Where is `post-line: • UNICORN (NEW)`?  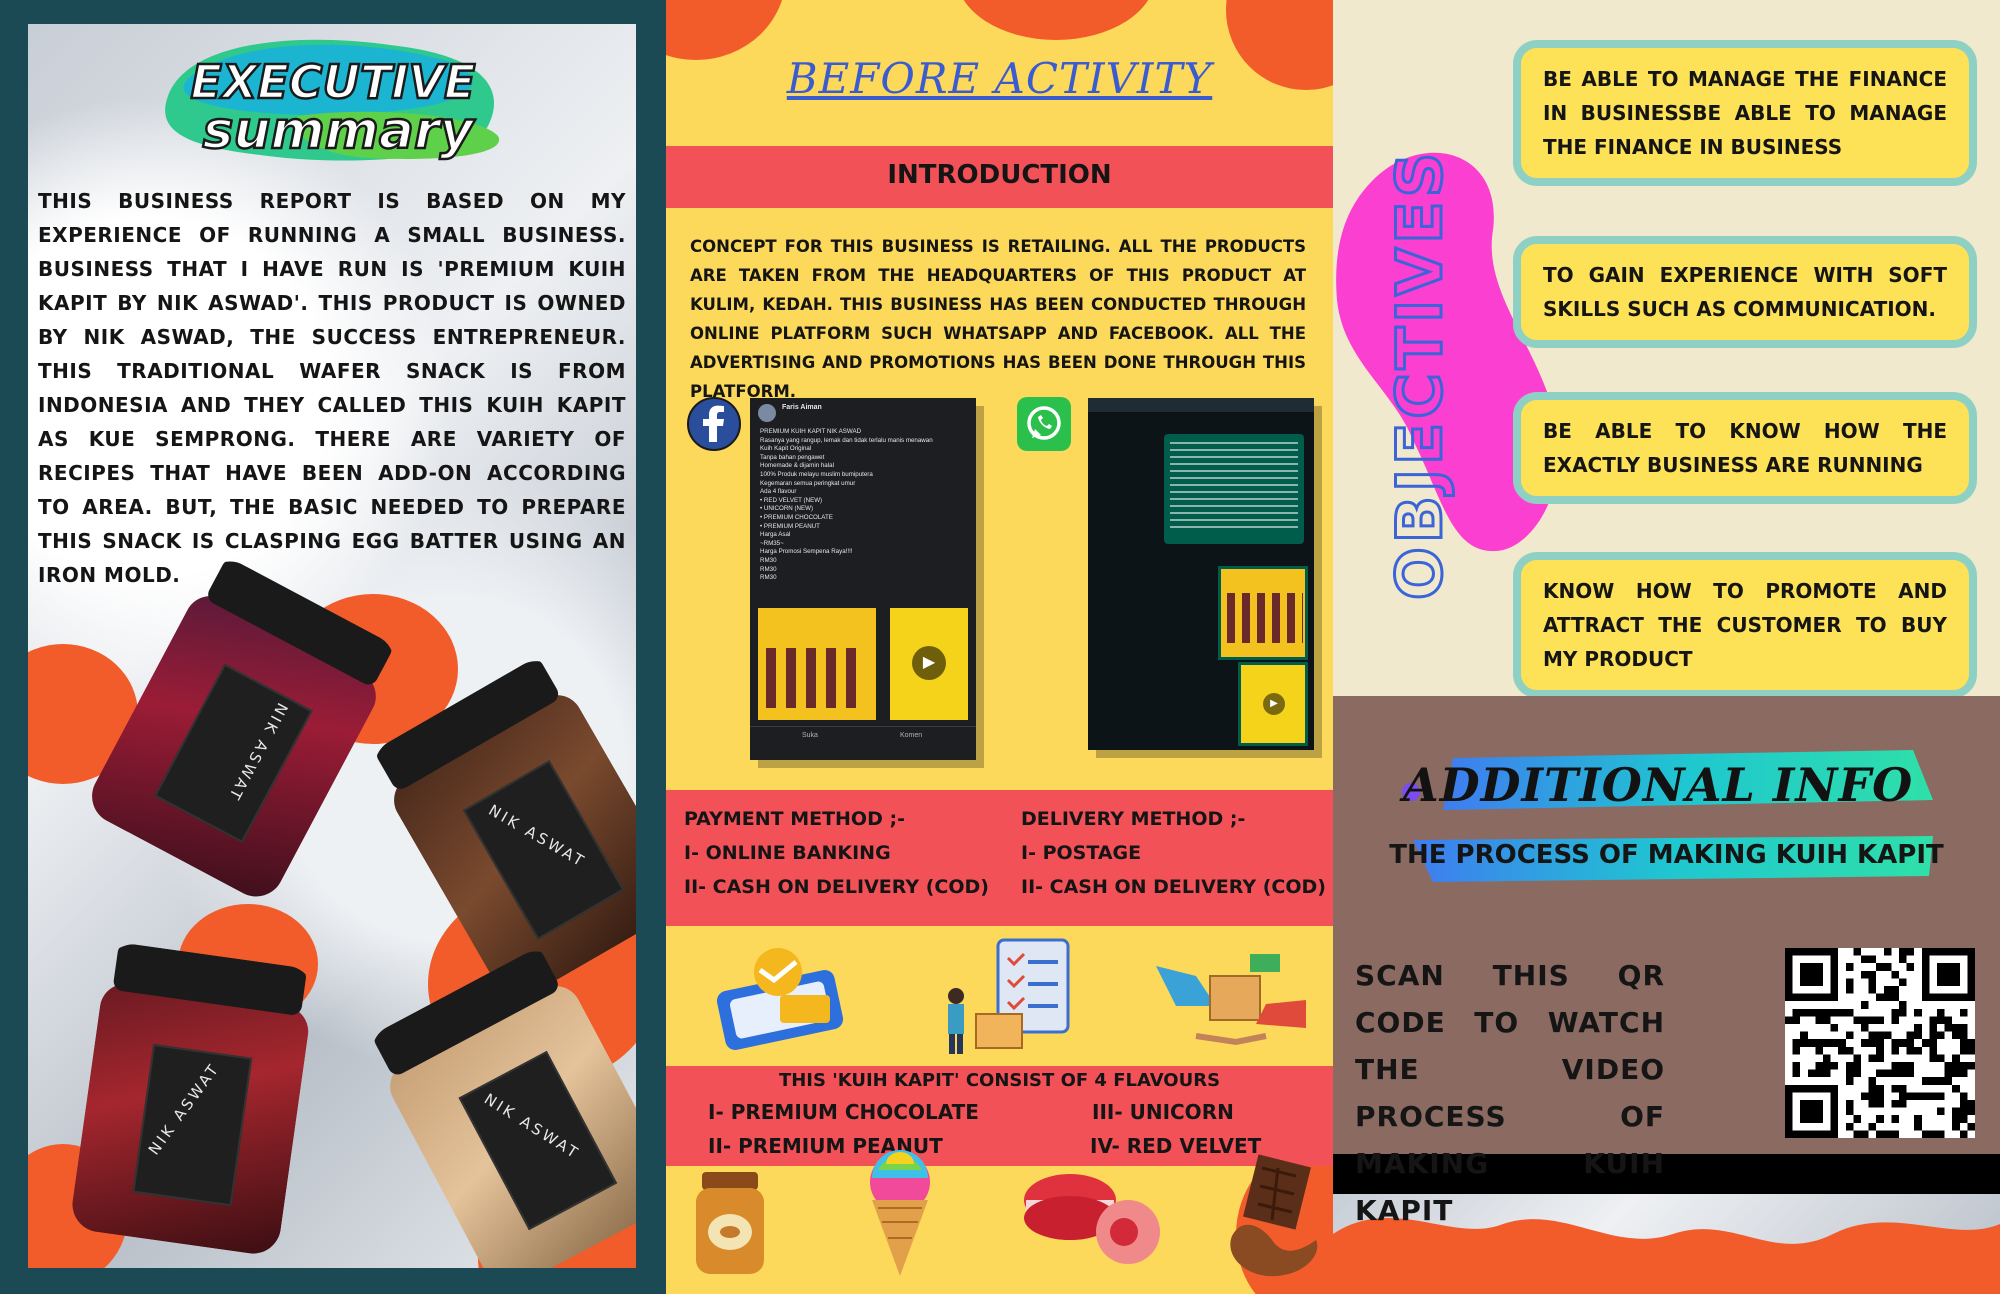 post-line: • UNICORN (NEW) is located at coordinates (787, 509).